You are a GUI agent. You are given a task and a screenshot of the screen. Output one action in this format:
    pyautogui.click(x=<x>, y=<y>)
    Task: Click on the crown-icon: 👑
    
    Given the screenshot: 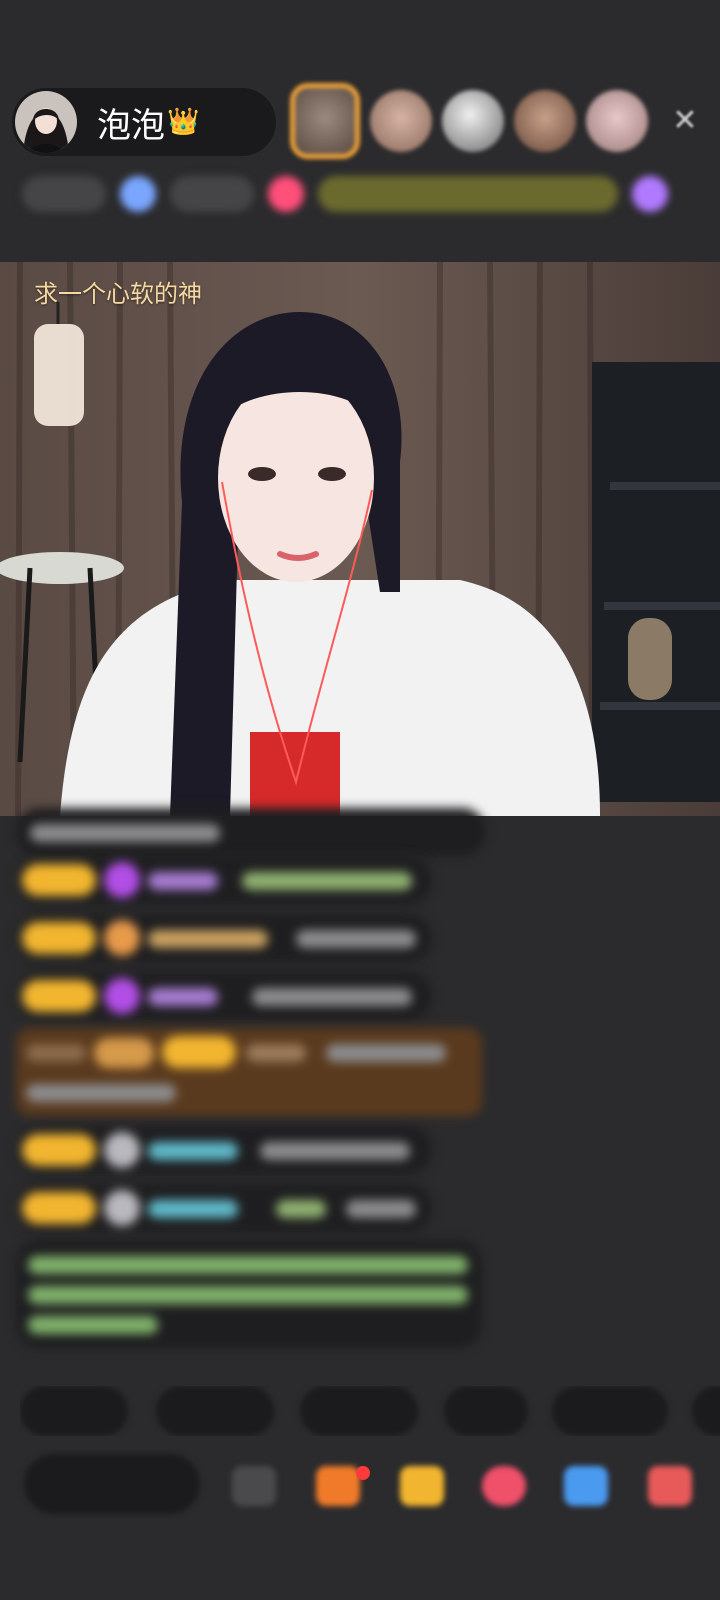 What is the action you would take?
    pyautogui.click(x=183, y=122)
    